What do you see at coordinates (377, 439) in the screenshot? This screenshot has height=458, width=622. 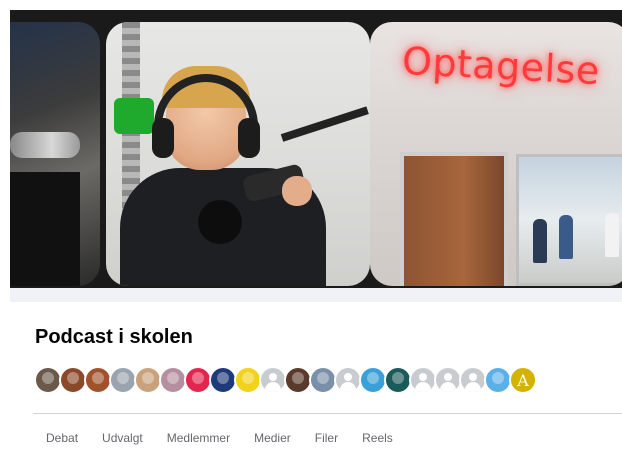 I see `tab-reels: Reels` at bounding box center [377, 439].